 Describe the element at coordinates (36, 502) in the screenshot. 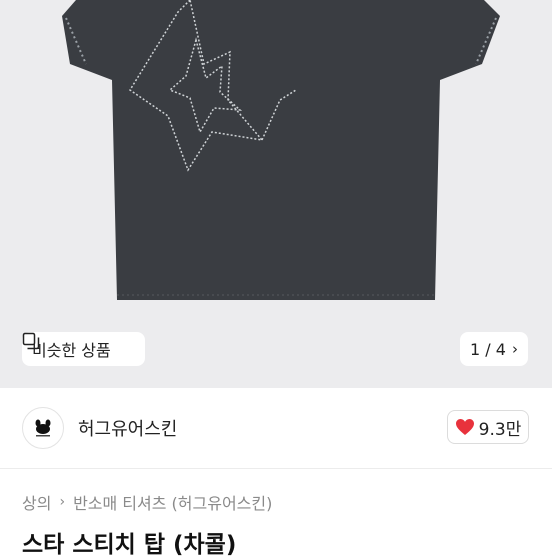

I see `breadcrumb-category: 상의` at that location.